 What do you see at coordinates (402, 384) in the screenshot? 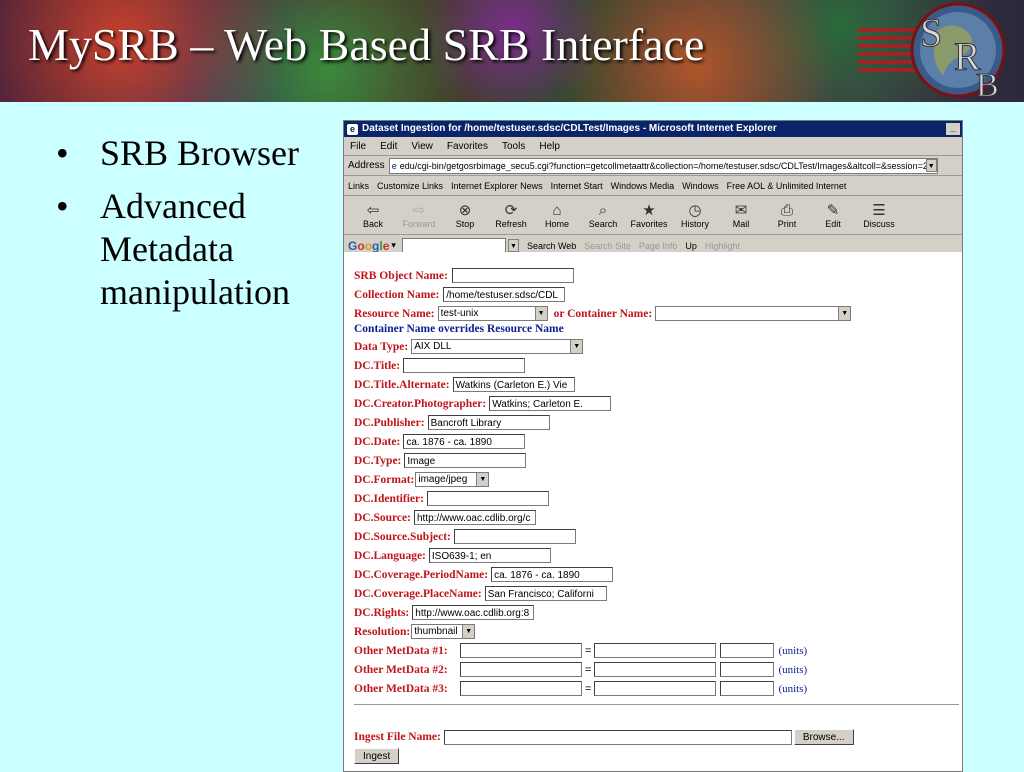
I see `dc-title-alternate-label: DC.Title.Alternate:` at bounding box center [402, 384].